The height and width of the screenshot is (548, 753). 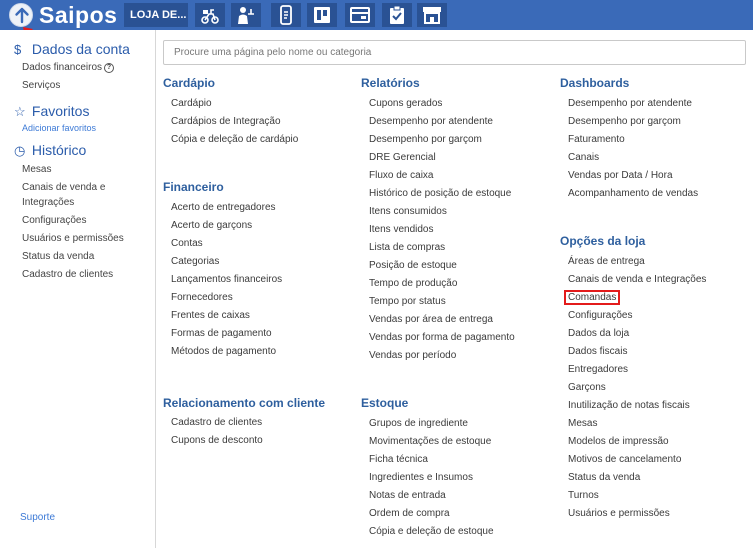 I want to click on link-item: Contas, so click(x=187, y=243).